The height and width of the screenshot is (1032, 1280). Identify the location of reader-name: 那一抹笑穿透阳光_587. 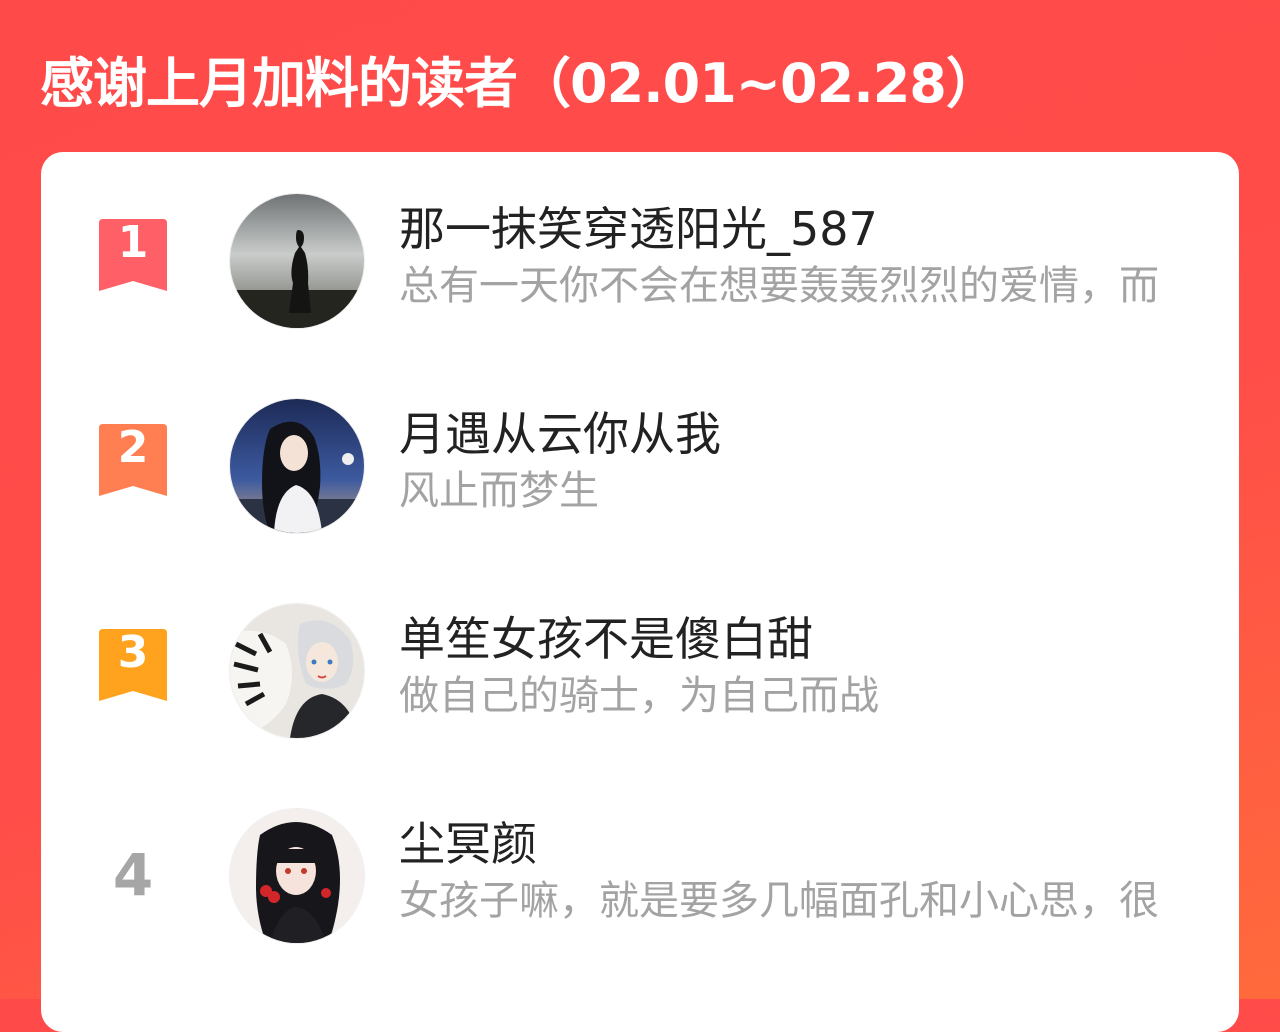
(638, 229).